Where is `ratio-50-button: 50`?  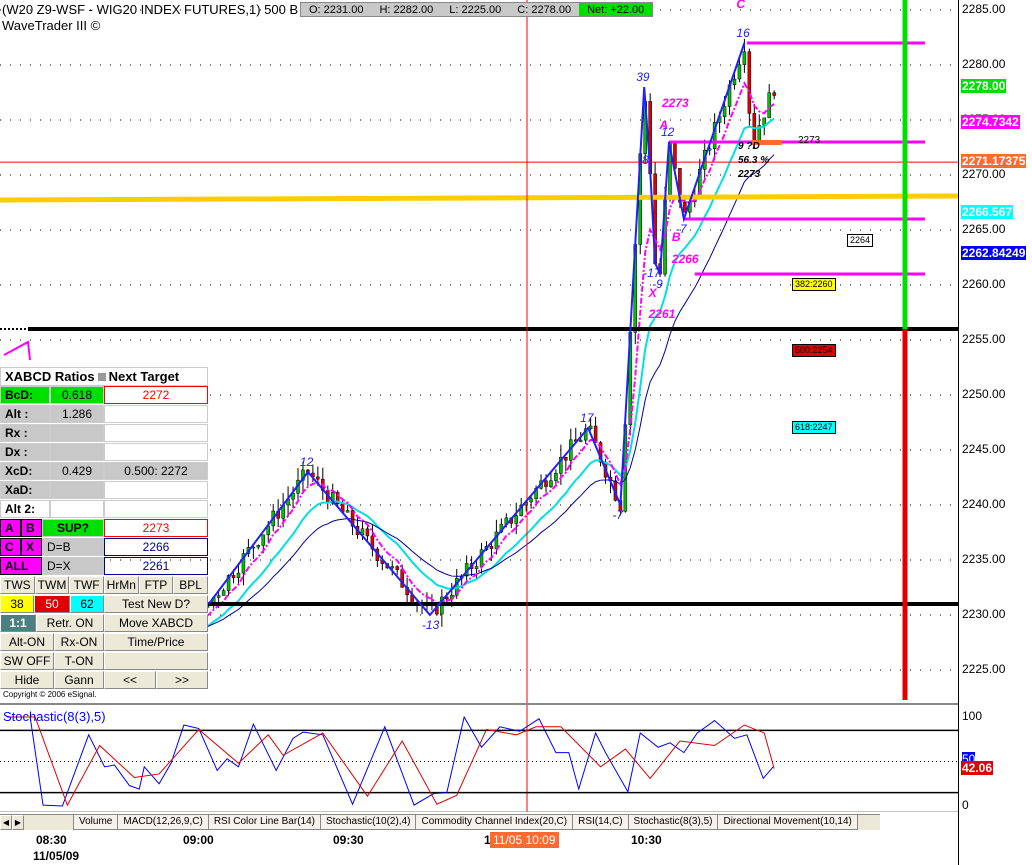
ratio-50-button: 50 is located at coordinates (52, 604).